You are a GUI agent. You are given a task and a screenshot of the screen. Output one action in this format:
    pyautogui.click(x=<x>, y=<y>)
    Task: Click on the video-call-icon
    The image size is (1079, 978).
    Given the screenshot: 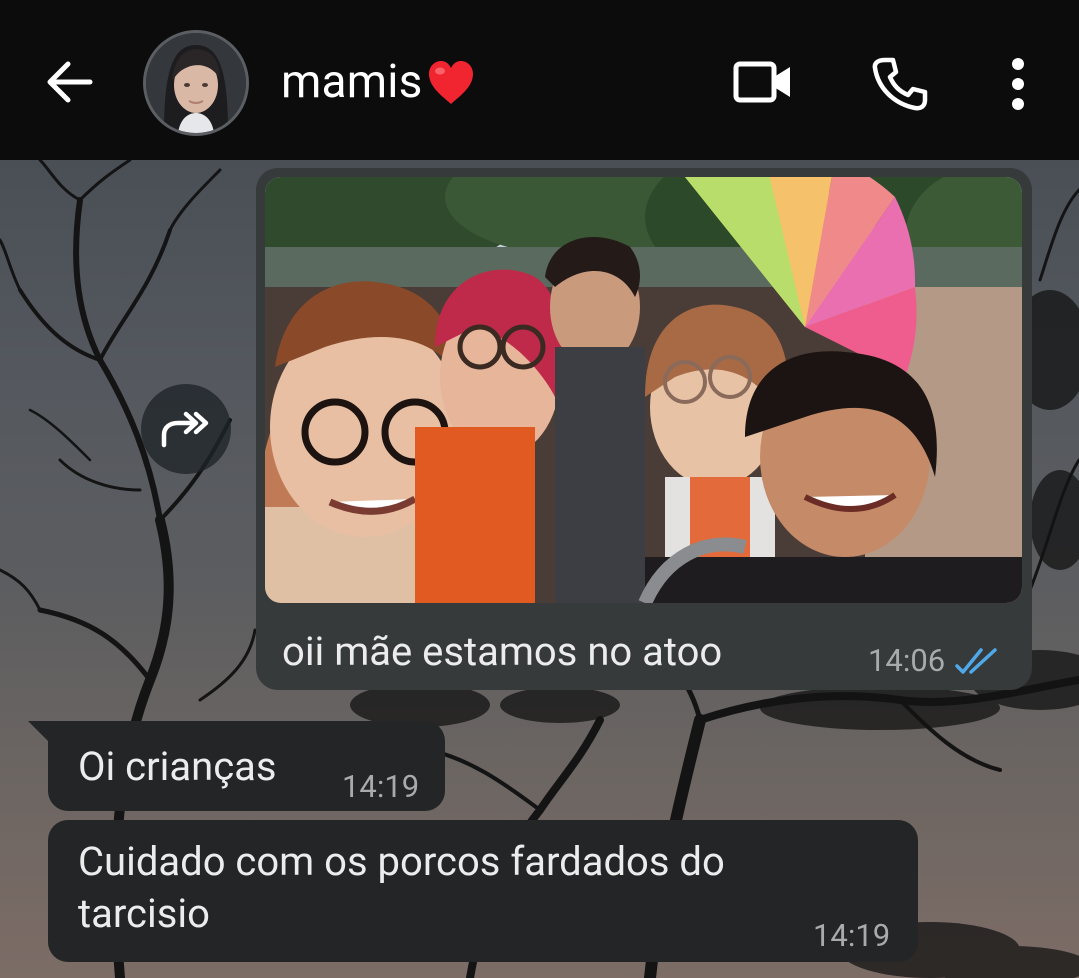 What is the action you would take?
    pyautogui.click(x=761, y=82)
    